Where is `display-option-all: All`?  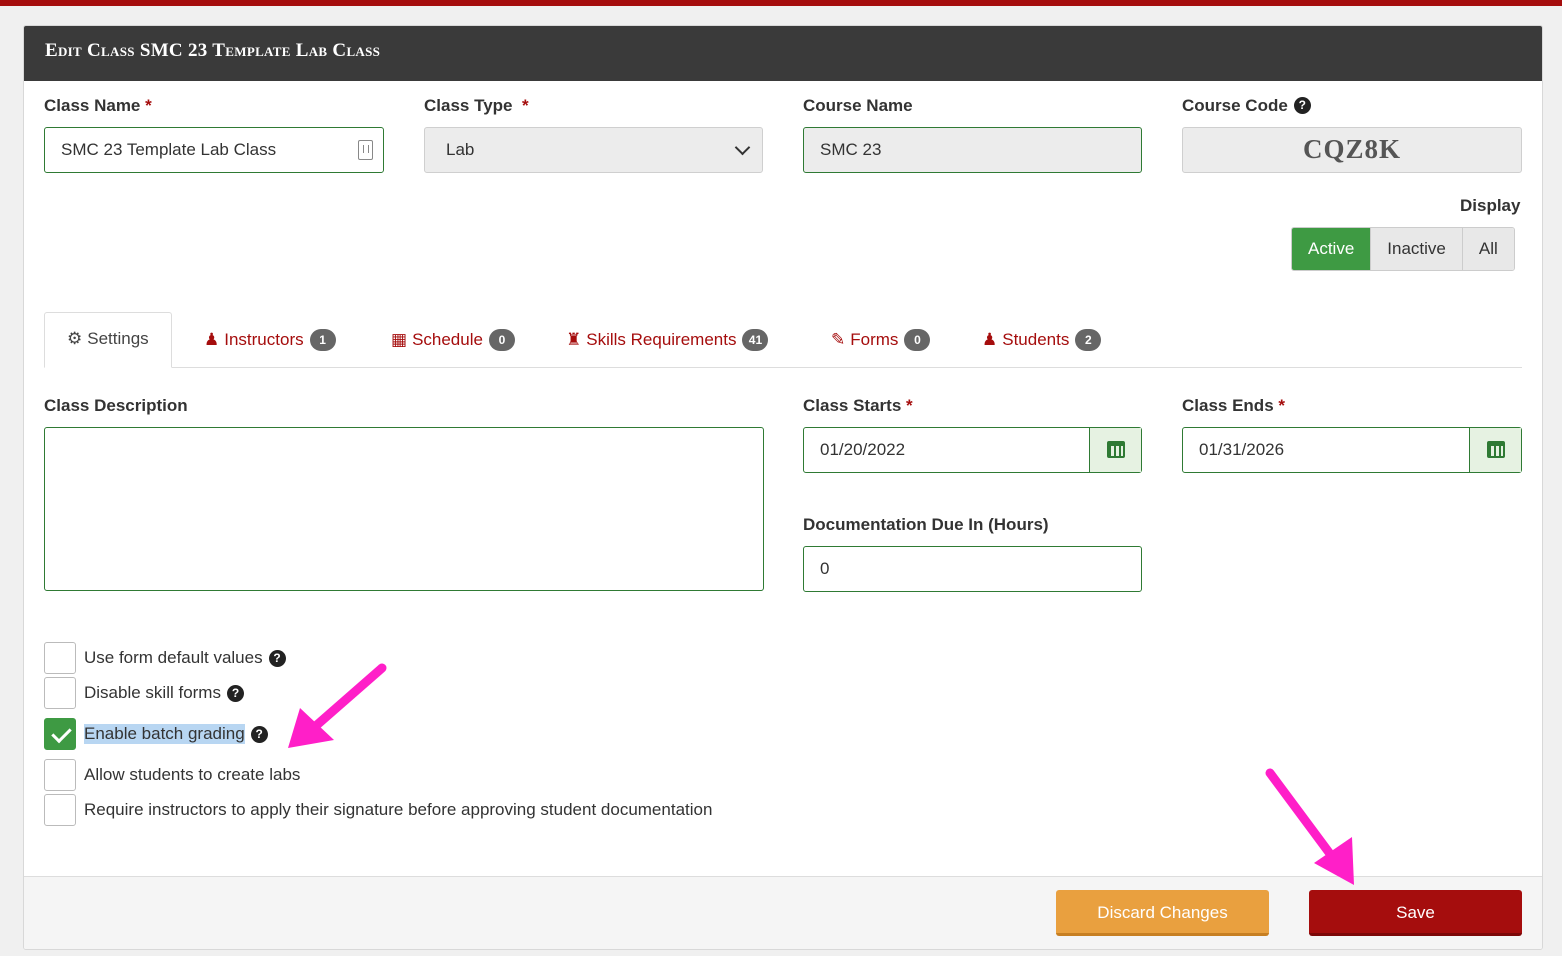 display-option-all: All is located at coordinates (1487, 249).